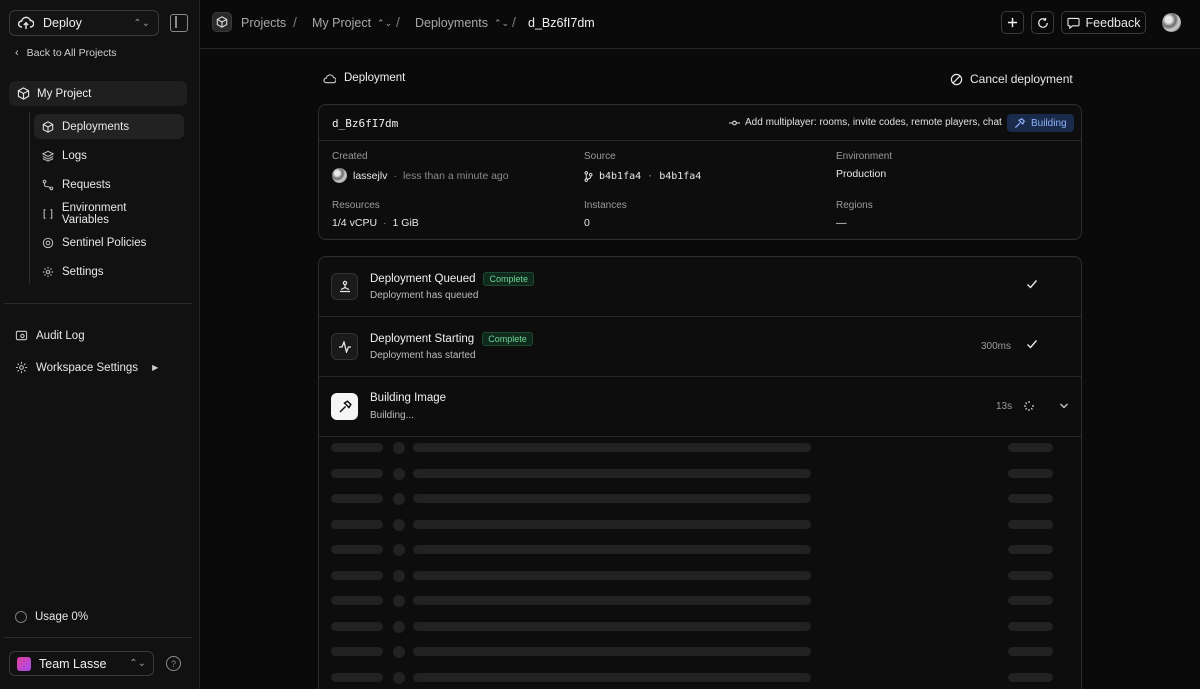  What do you see at coordinates (263, 23) in the screenshot?
I see `breadcrumb-projects: Projects` at bounding box center [263, 23].